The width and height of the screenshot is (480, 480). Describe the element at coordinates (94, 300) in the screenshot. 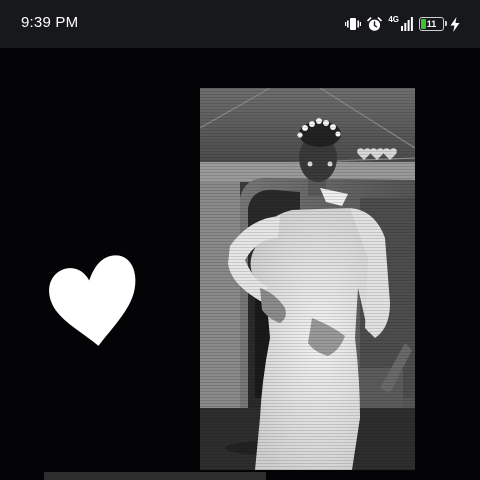

I see `heart-icon` at that location.